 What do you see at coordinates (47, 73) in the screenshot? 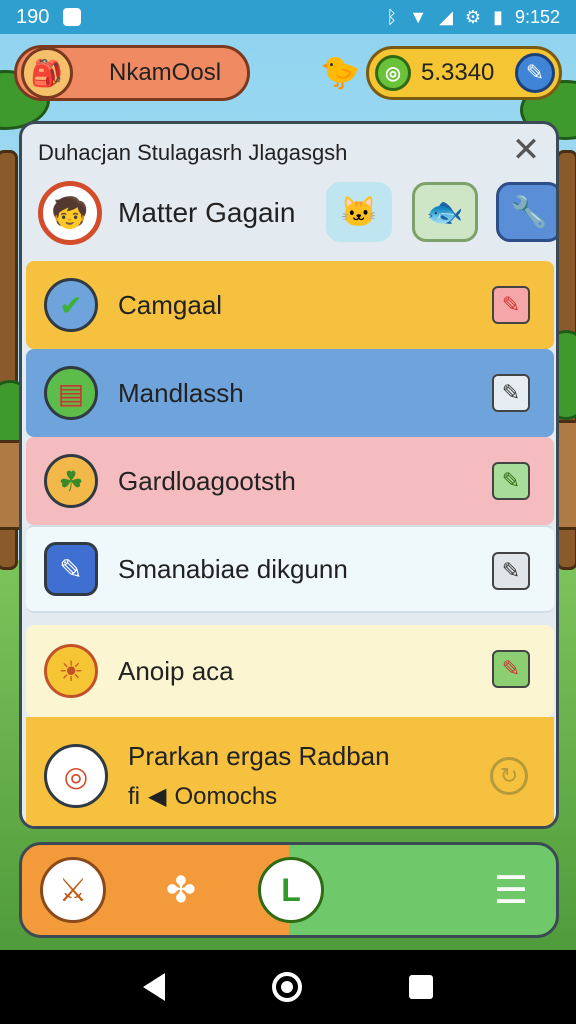
I see `player-avatar-icon: 🎒` at bounding box center [47, 73].